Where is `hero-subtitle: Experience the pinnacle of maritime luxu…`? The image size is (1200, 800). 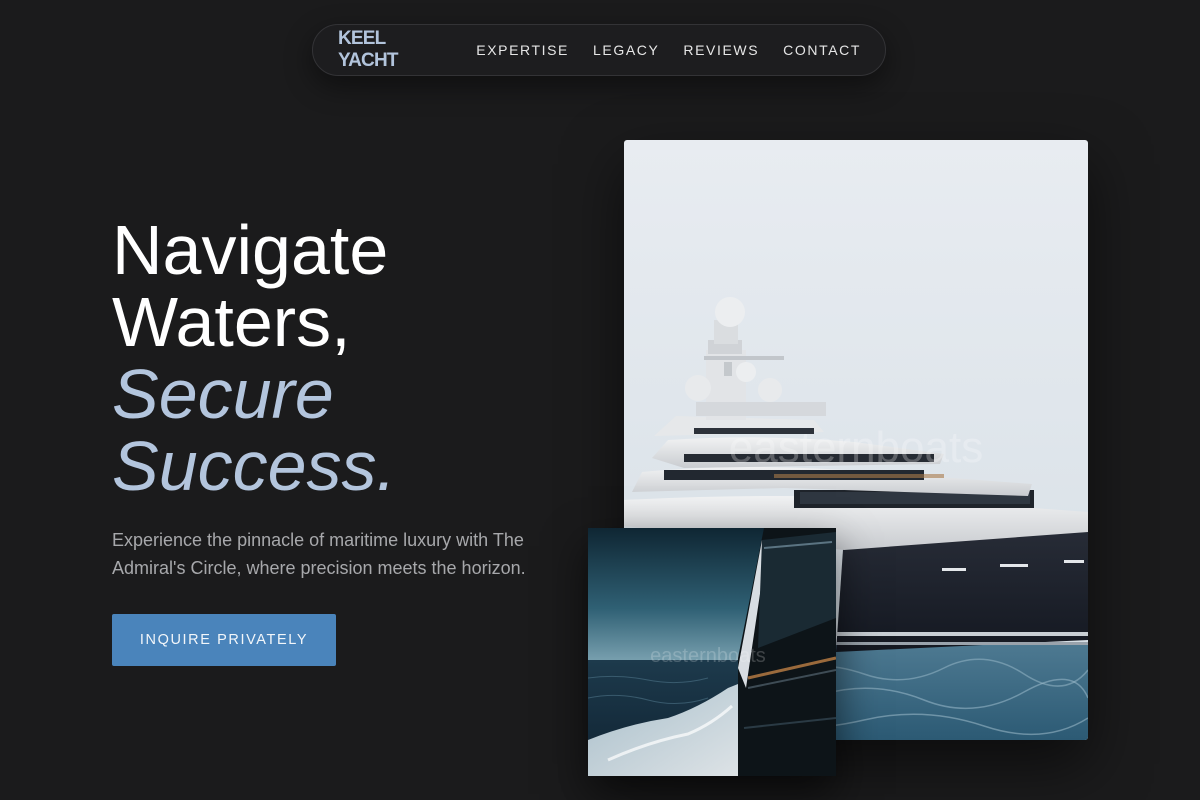
hero-subtitle: Experience the pinnacle of maritime luxu… is located at coordinates (319, 554).